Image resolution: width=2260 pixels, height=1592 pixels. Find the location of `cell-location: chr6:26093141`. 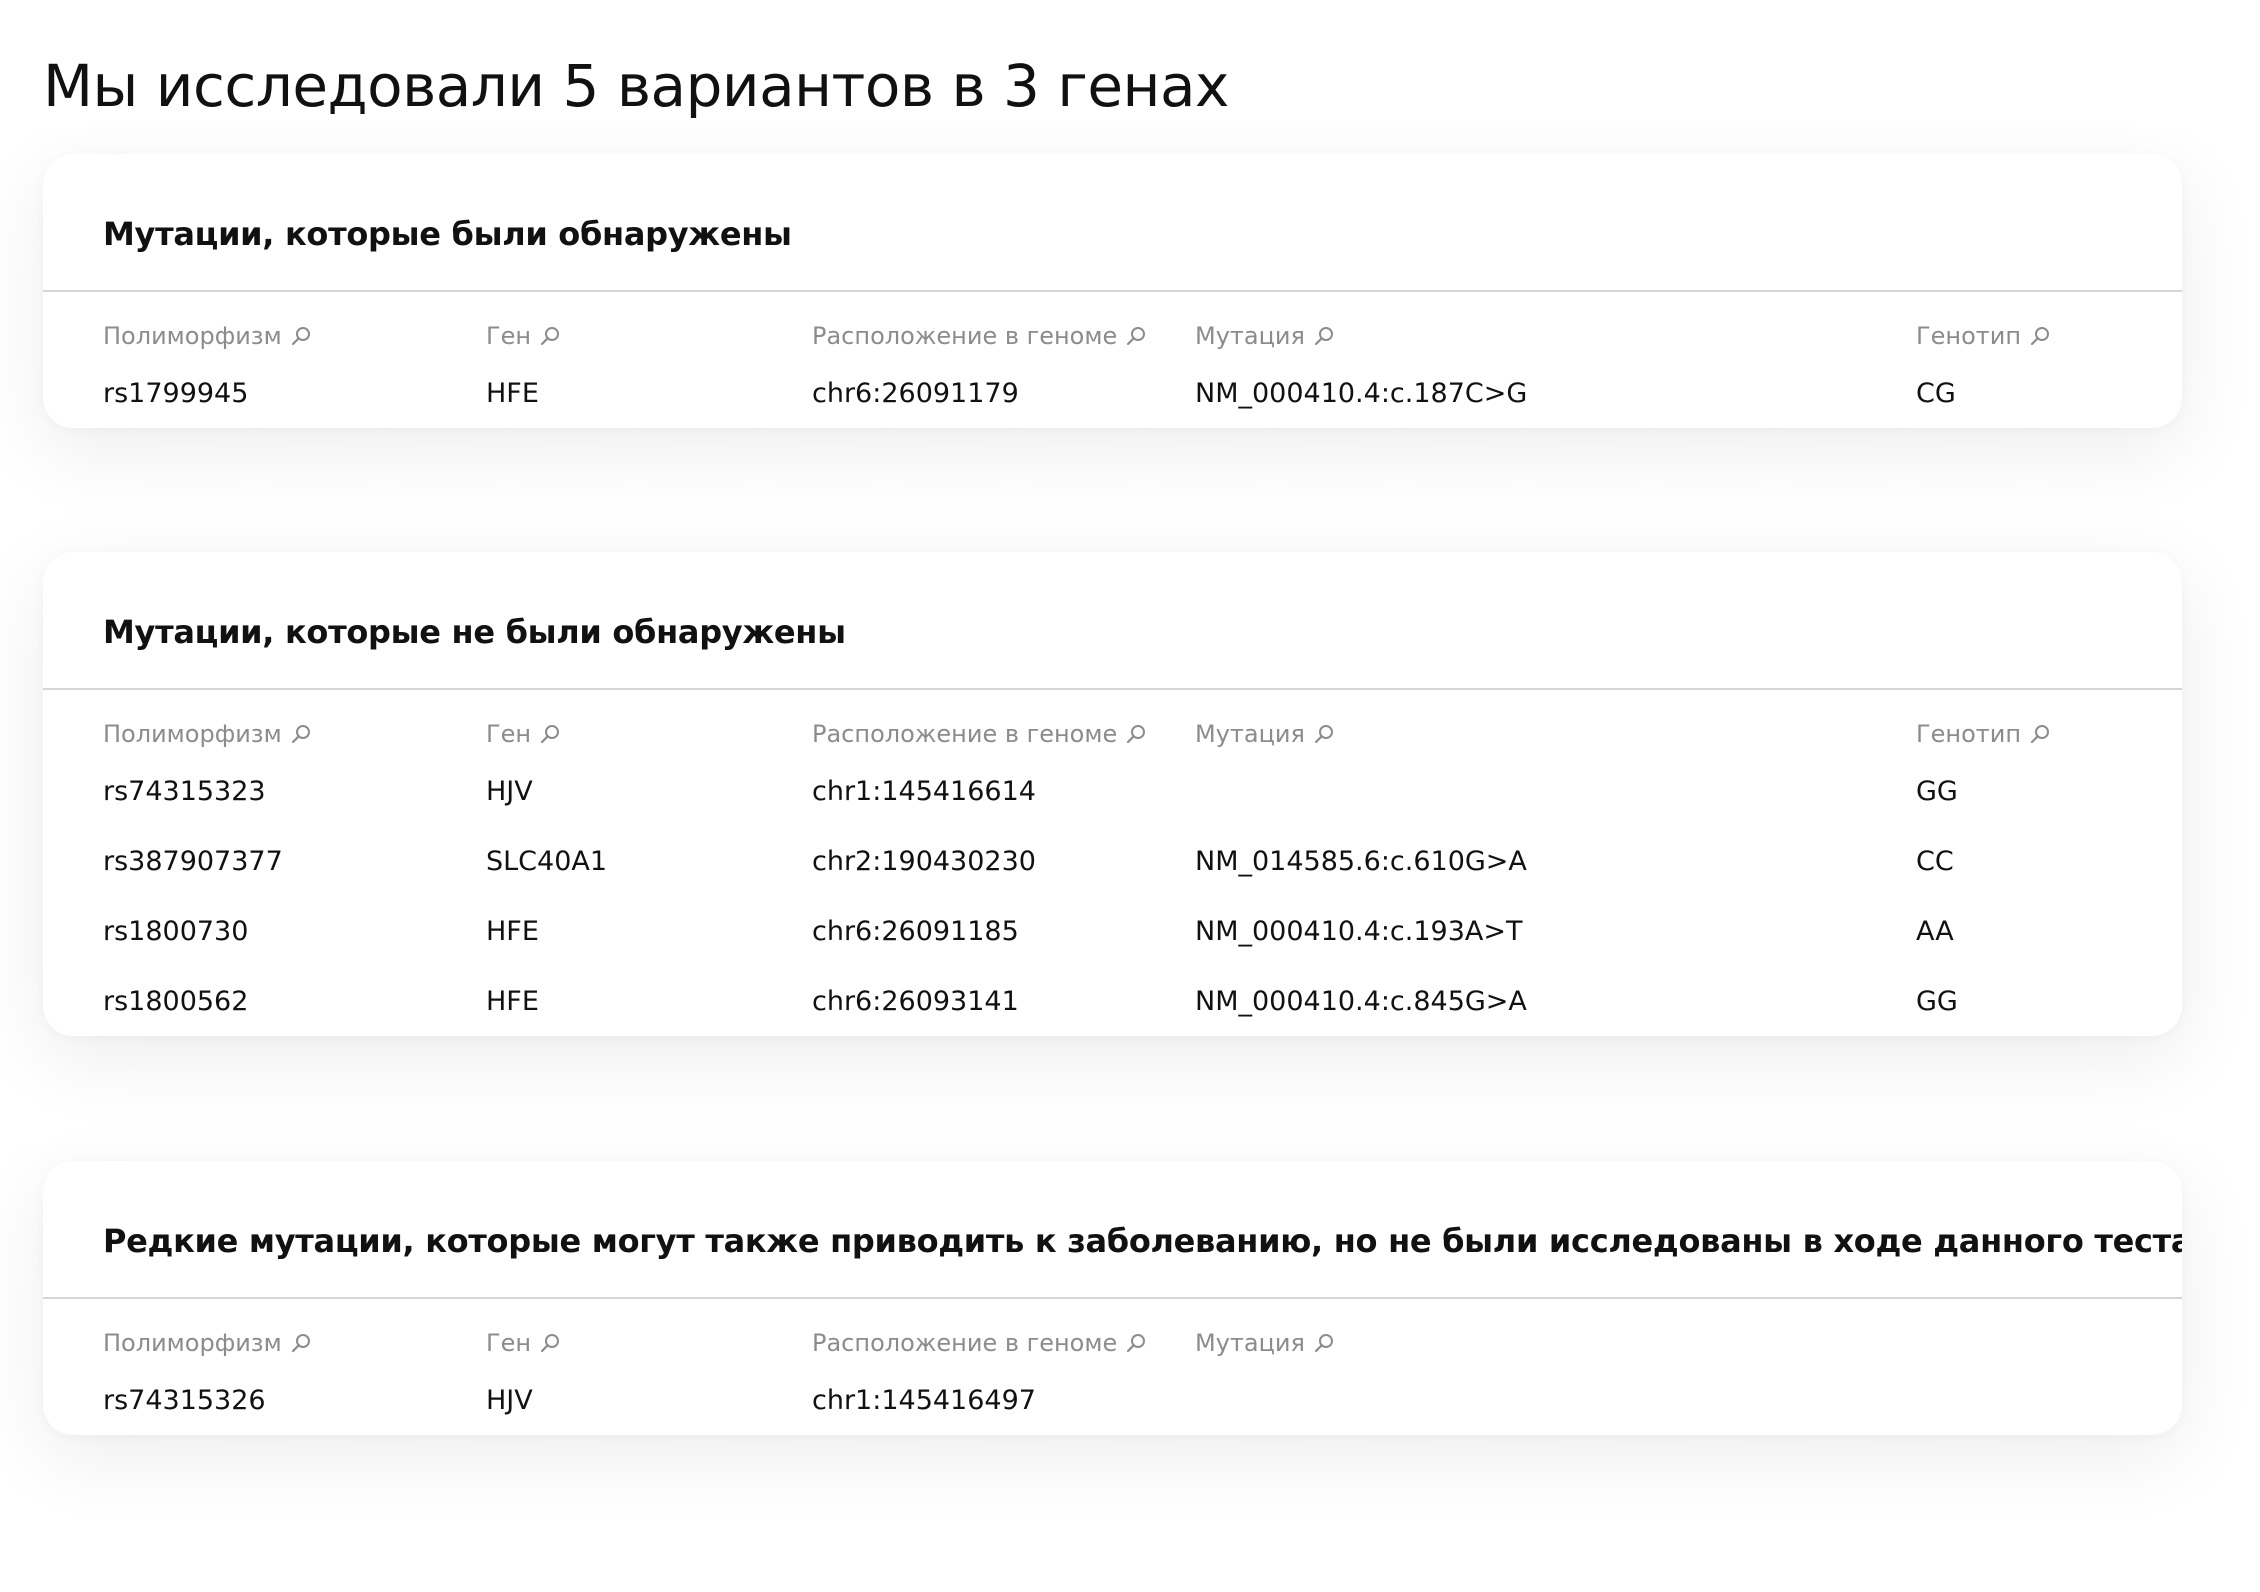

cell-location: chr6:26093141 is located at coordinates (915, 1001).